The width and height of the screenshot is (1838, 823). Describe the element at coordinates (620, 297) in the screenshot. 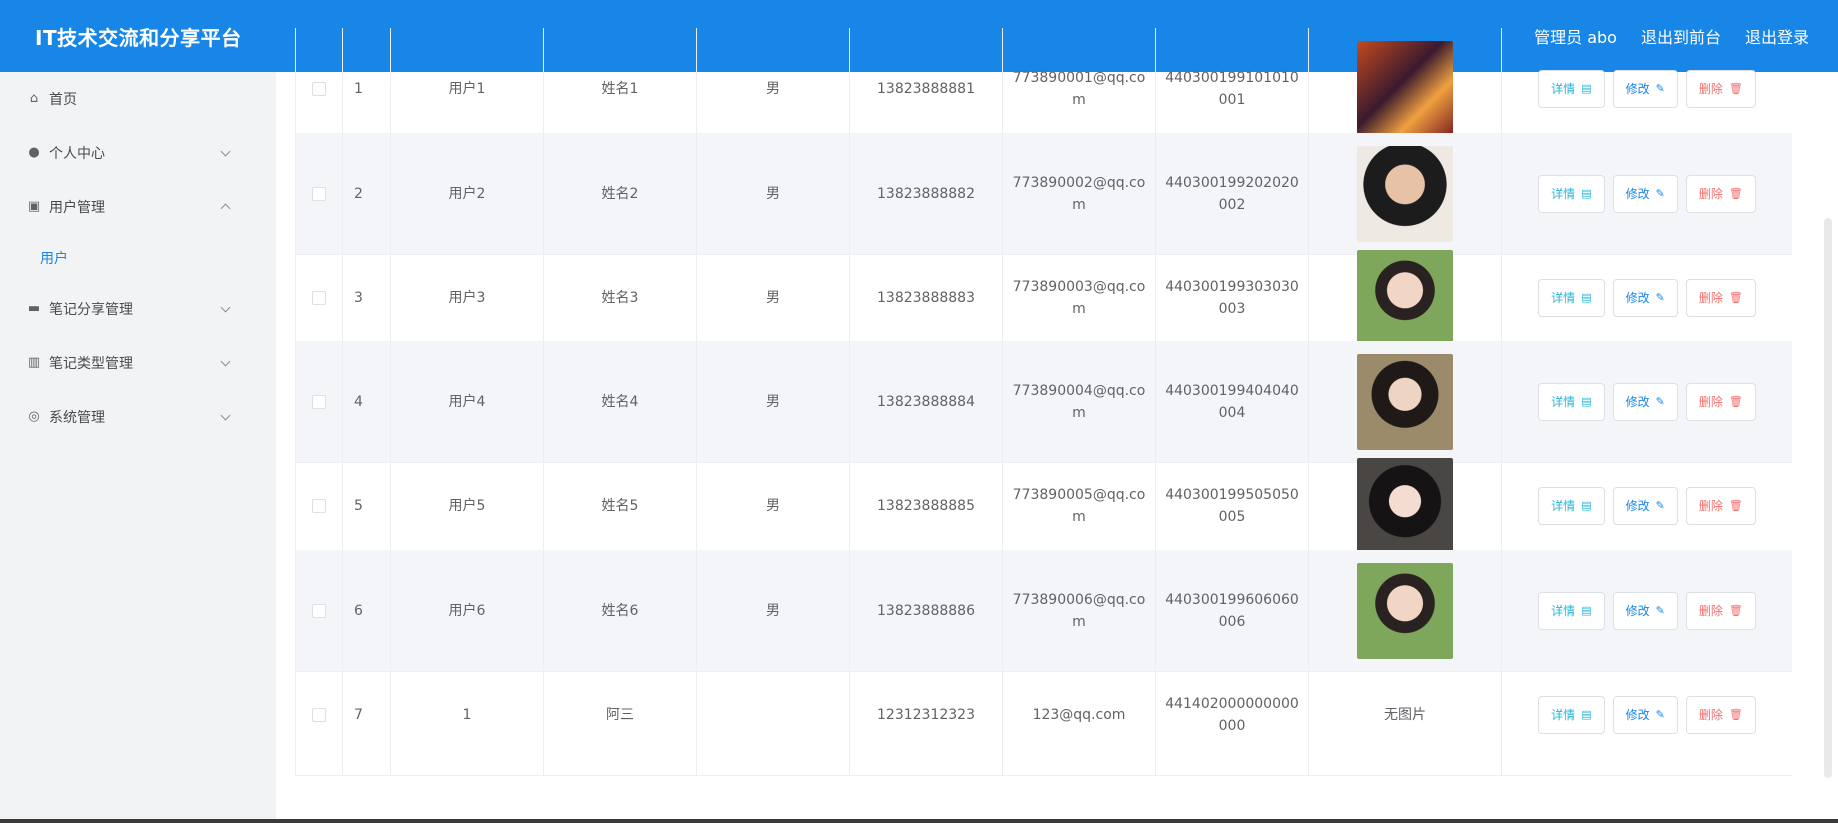

I see `cell-name: 姓名3` at that location.